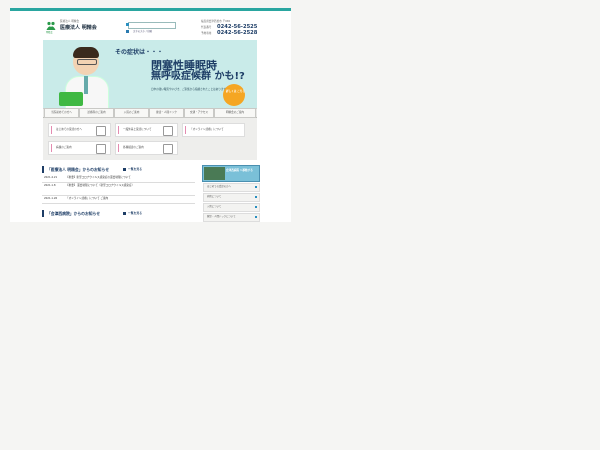 The image size is (600, 450). I want to click on card-label: はじめての受診の方へ, so click(69, 129).